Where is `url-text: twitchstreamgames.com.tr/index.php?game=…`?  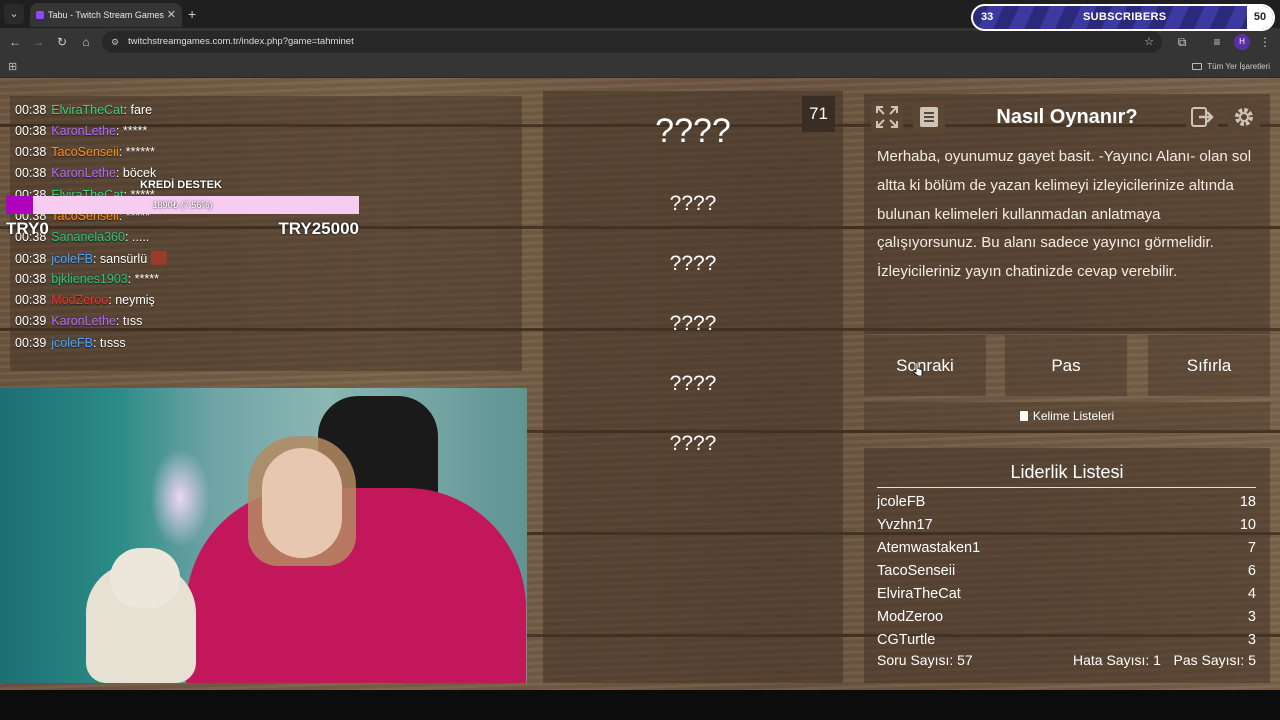
url-text: twitchstreamgames.com.tr/index.php?game=… is located at coordinates (241, 41).